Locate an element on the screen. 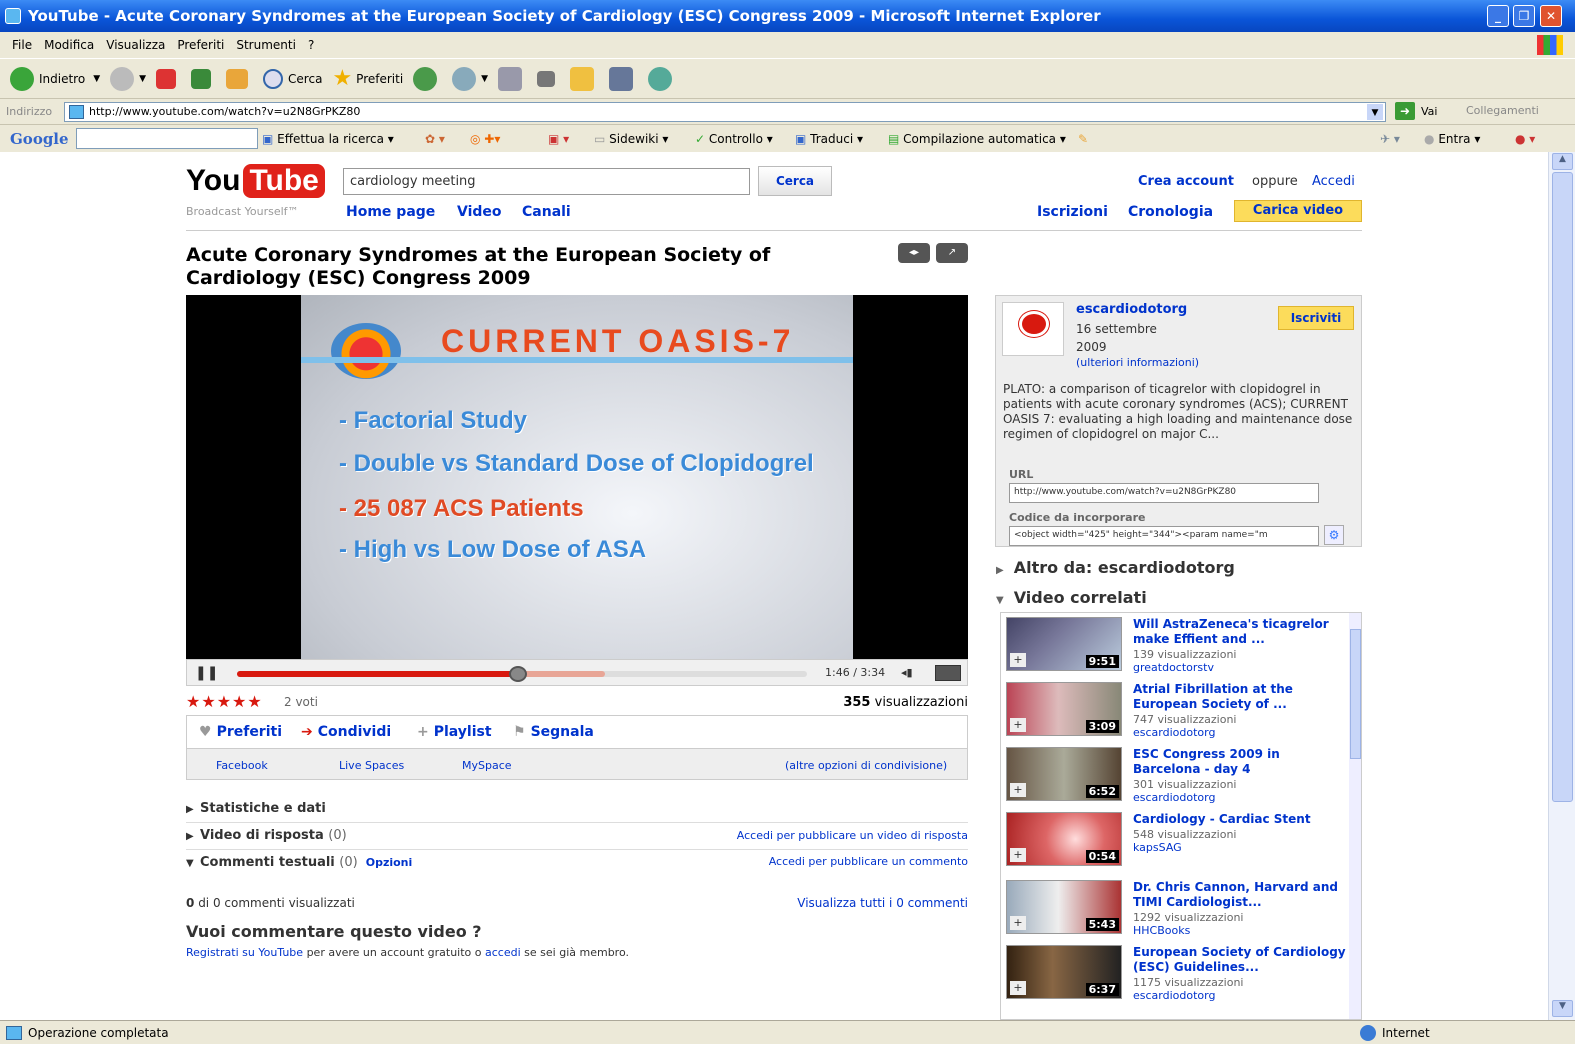  related-scrollbar is located at coordinates (1355, 816).